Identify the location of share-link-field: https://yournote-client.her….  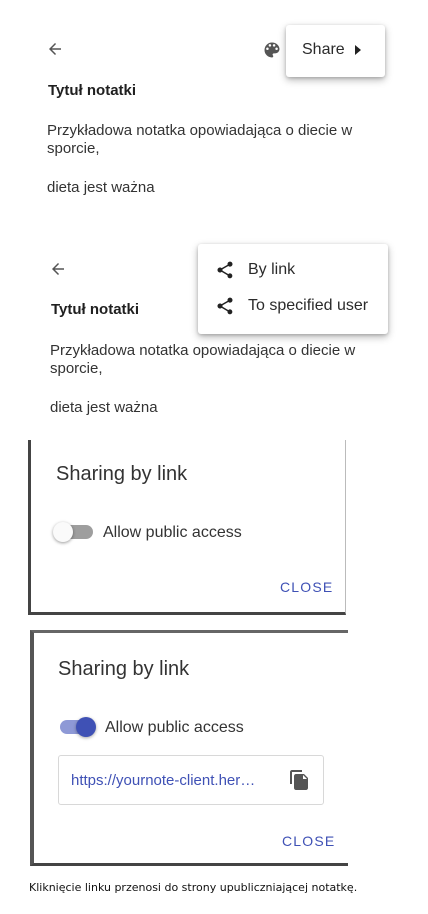
(191, 780).